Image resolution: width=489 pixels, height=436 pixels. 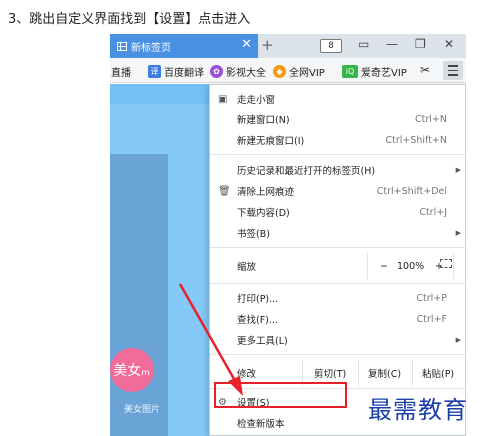 What do you see at coordinates (256, 100) in the screenshot?
I see `menu-item-label: 走走小窗` at bounding box center [256, 100].